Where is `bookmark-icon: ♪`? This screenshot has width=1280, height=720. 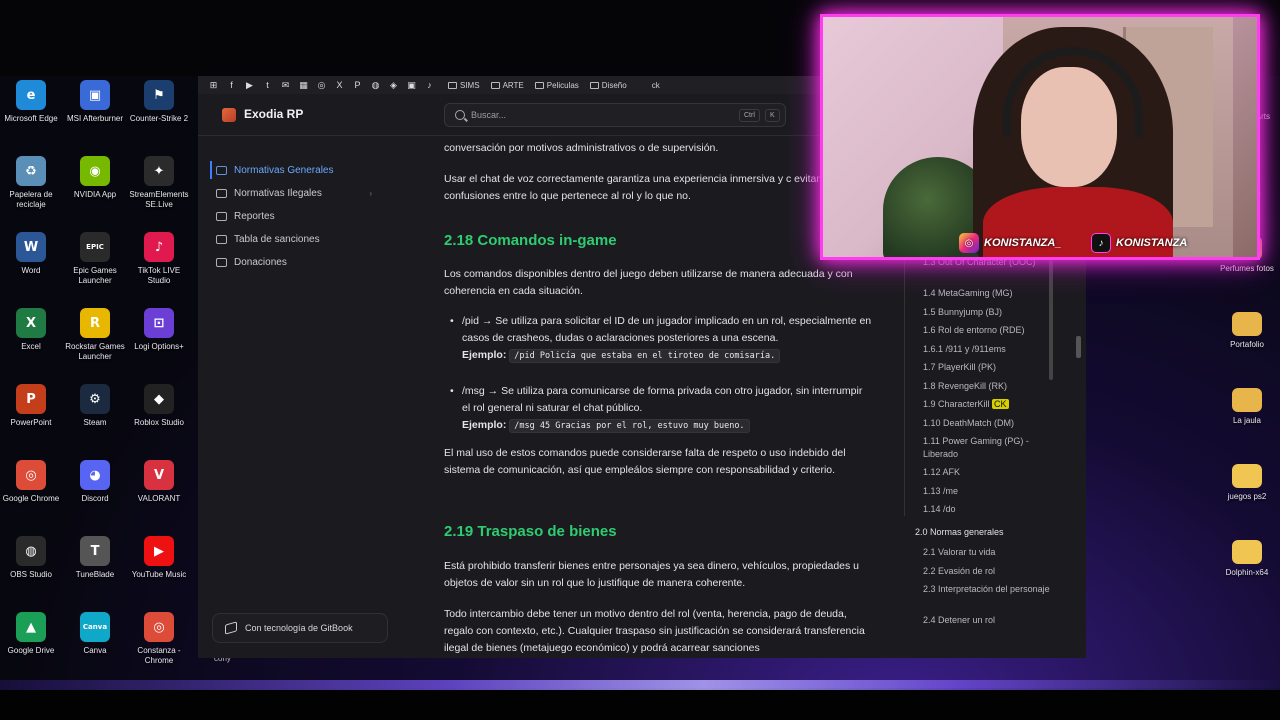
bookmark-icon: ♪ is located at coordinates (429, 85).